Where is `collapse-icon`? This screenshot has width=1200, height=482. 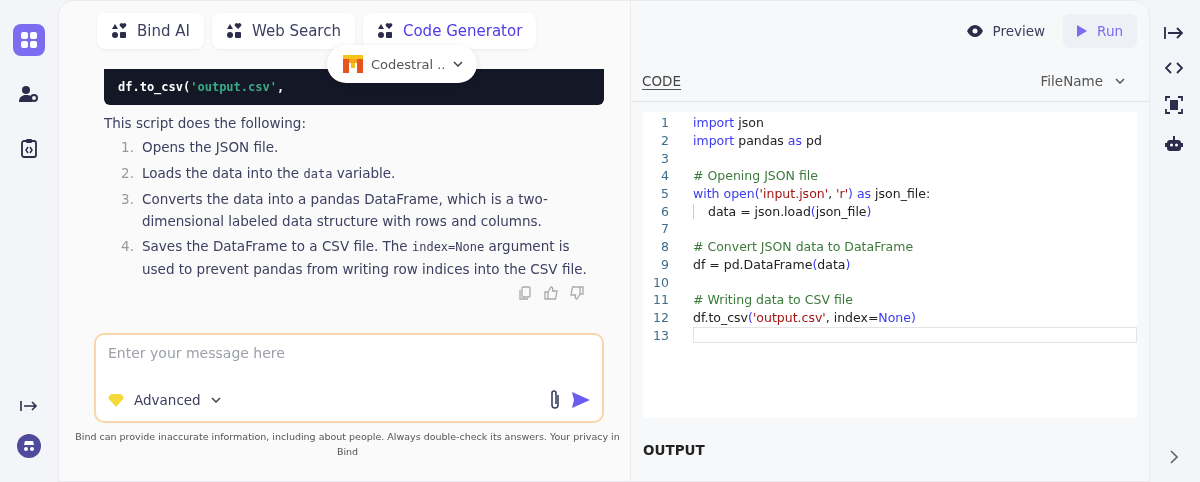
collapse-icon is located at coordinates (1174, 33).